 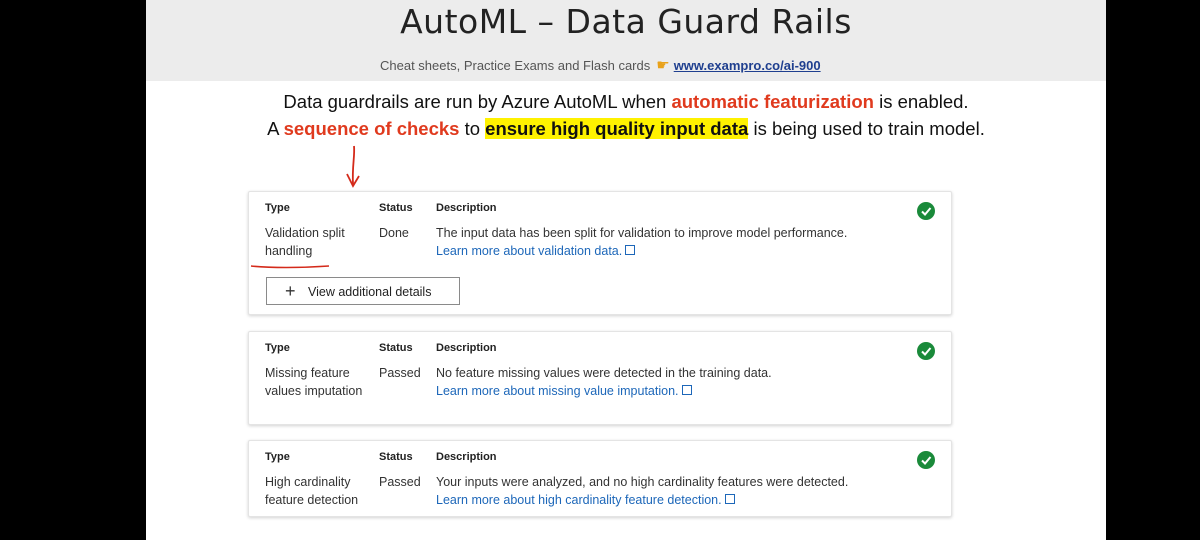 What do you see at coordinates (747, 65) in the screenshot?
I see `exampro-link: www.exampro.co/ai-900` at bounding box center [747, 65].